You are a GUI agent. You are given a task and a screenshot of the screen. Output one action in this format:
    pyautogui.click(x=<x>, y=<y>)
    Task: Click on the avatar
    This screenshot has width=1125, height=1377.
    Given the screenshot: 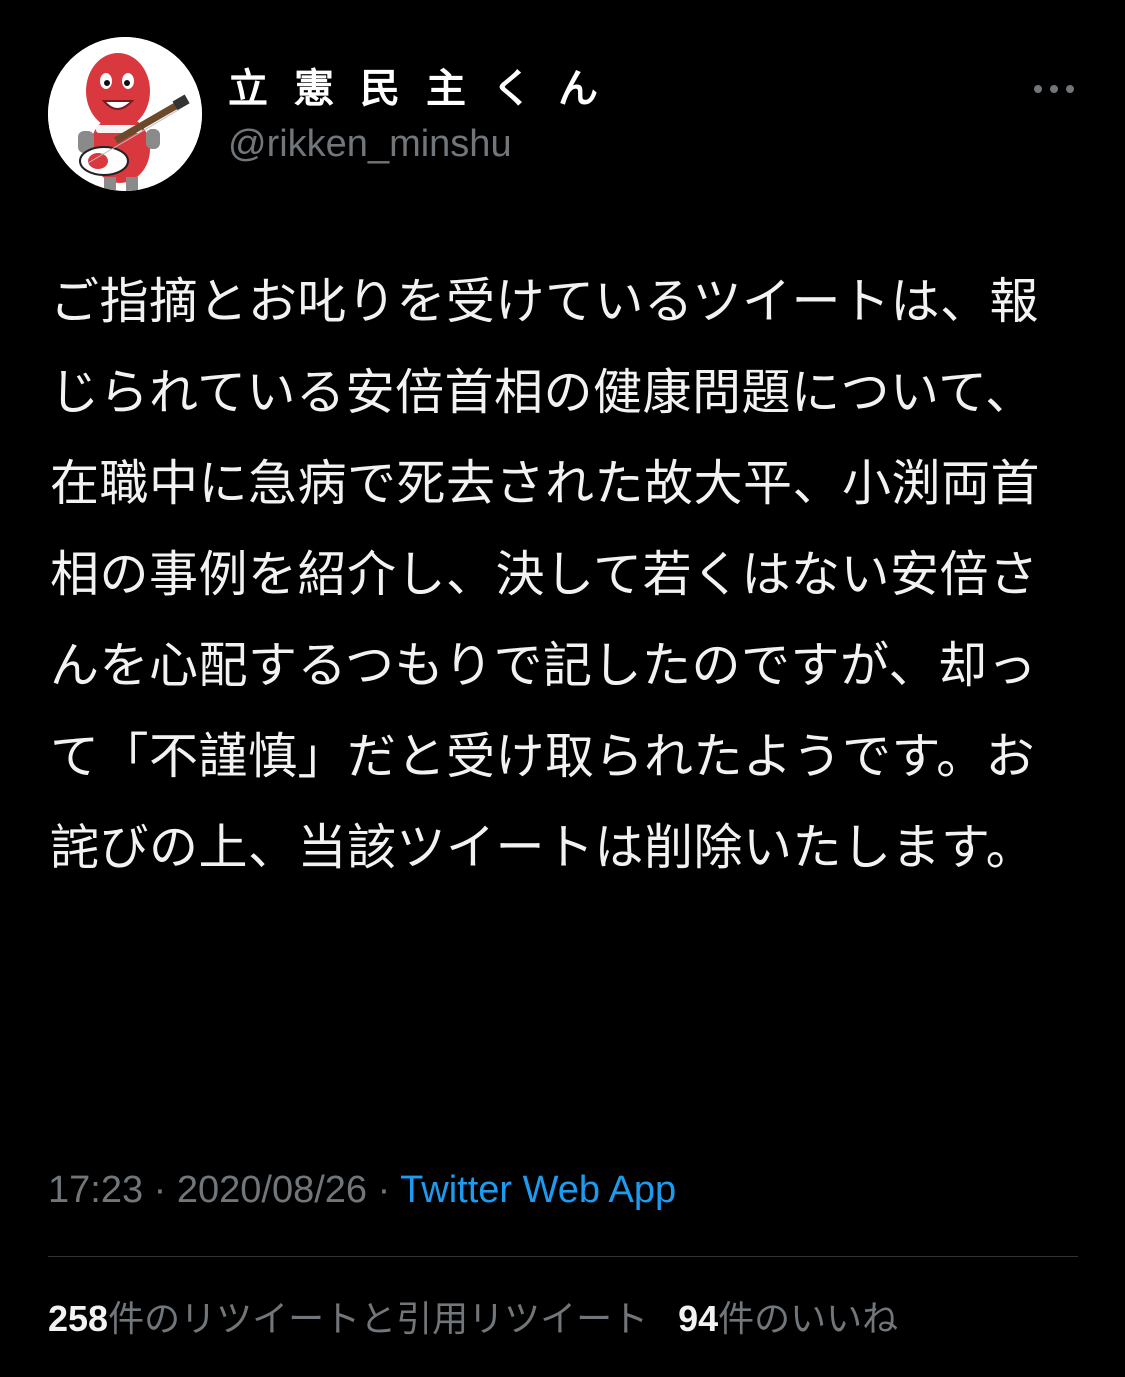 What is the action you would take?
    pyautogui.click(x=125, y=114)
    